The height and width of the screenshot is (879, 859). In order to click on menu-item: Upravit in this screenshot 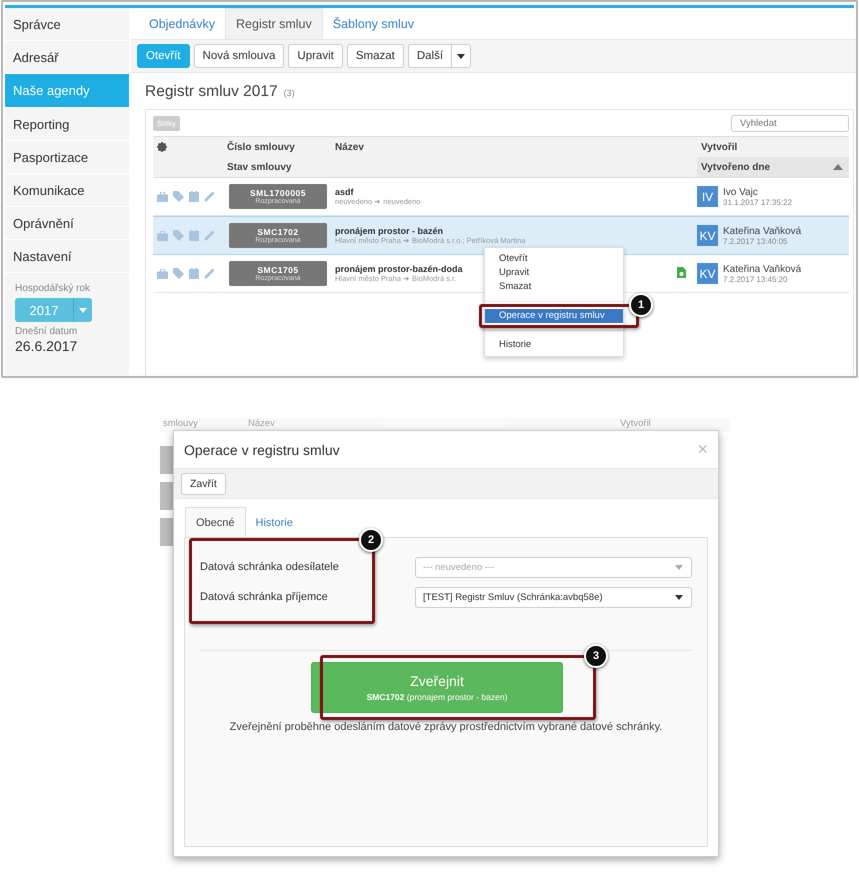, I will do `click(554, 273)`.